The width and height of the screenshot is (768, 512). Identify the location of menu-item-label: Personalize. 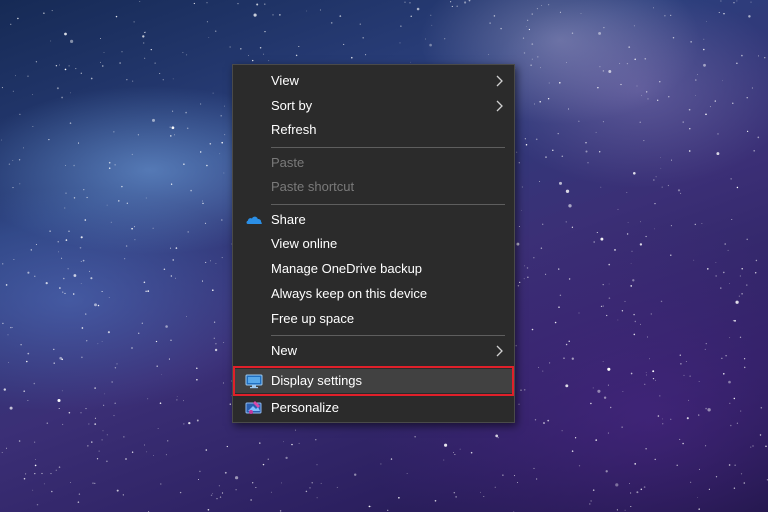
(305, 407).